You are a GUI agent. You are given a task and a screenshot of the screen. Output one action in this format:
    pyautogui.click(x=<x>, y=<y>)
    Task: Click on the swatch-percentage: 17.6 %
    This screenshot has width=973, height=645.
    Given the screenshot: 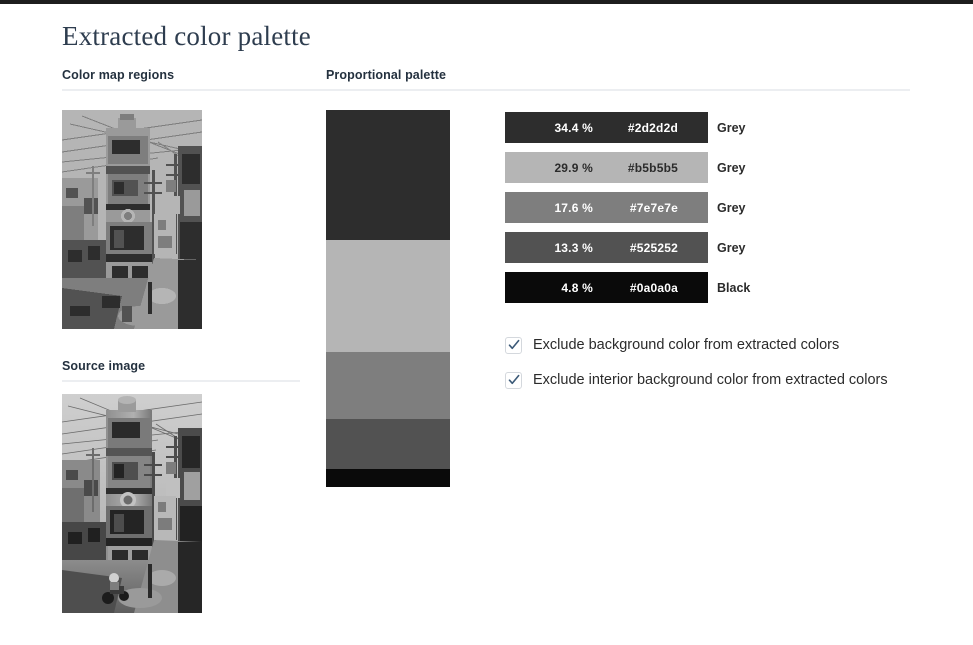 What is the action you would take?
    pyautogui.click(x=573, y=207)
    